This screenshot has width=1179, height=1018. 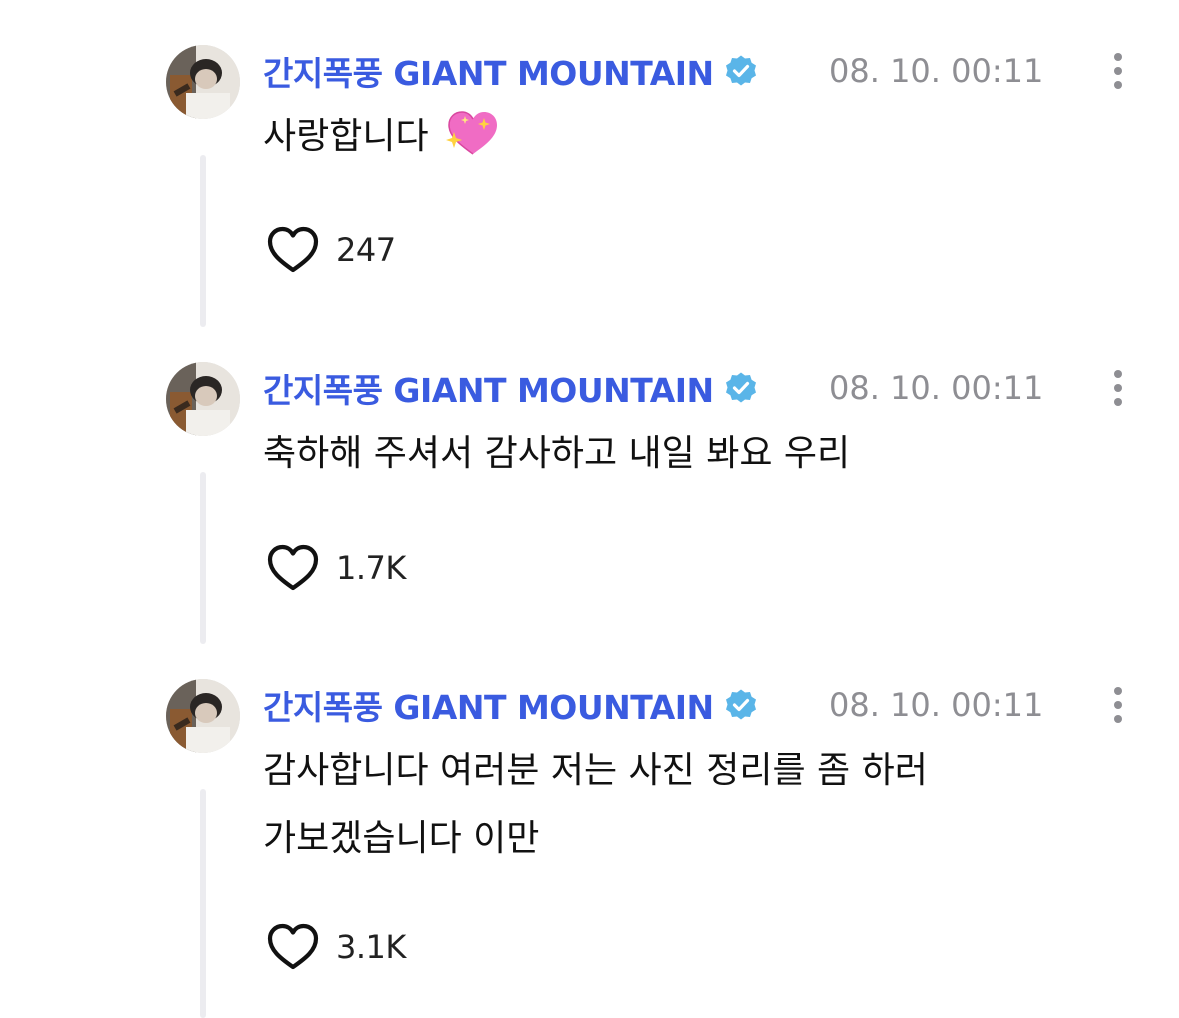 What do you see at coordinates (557, 453) in the screenshot?
I see `post-text: 축하해 주셔서 감사하고 내일 봐요 우리` at bounding box center [557, 453].